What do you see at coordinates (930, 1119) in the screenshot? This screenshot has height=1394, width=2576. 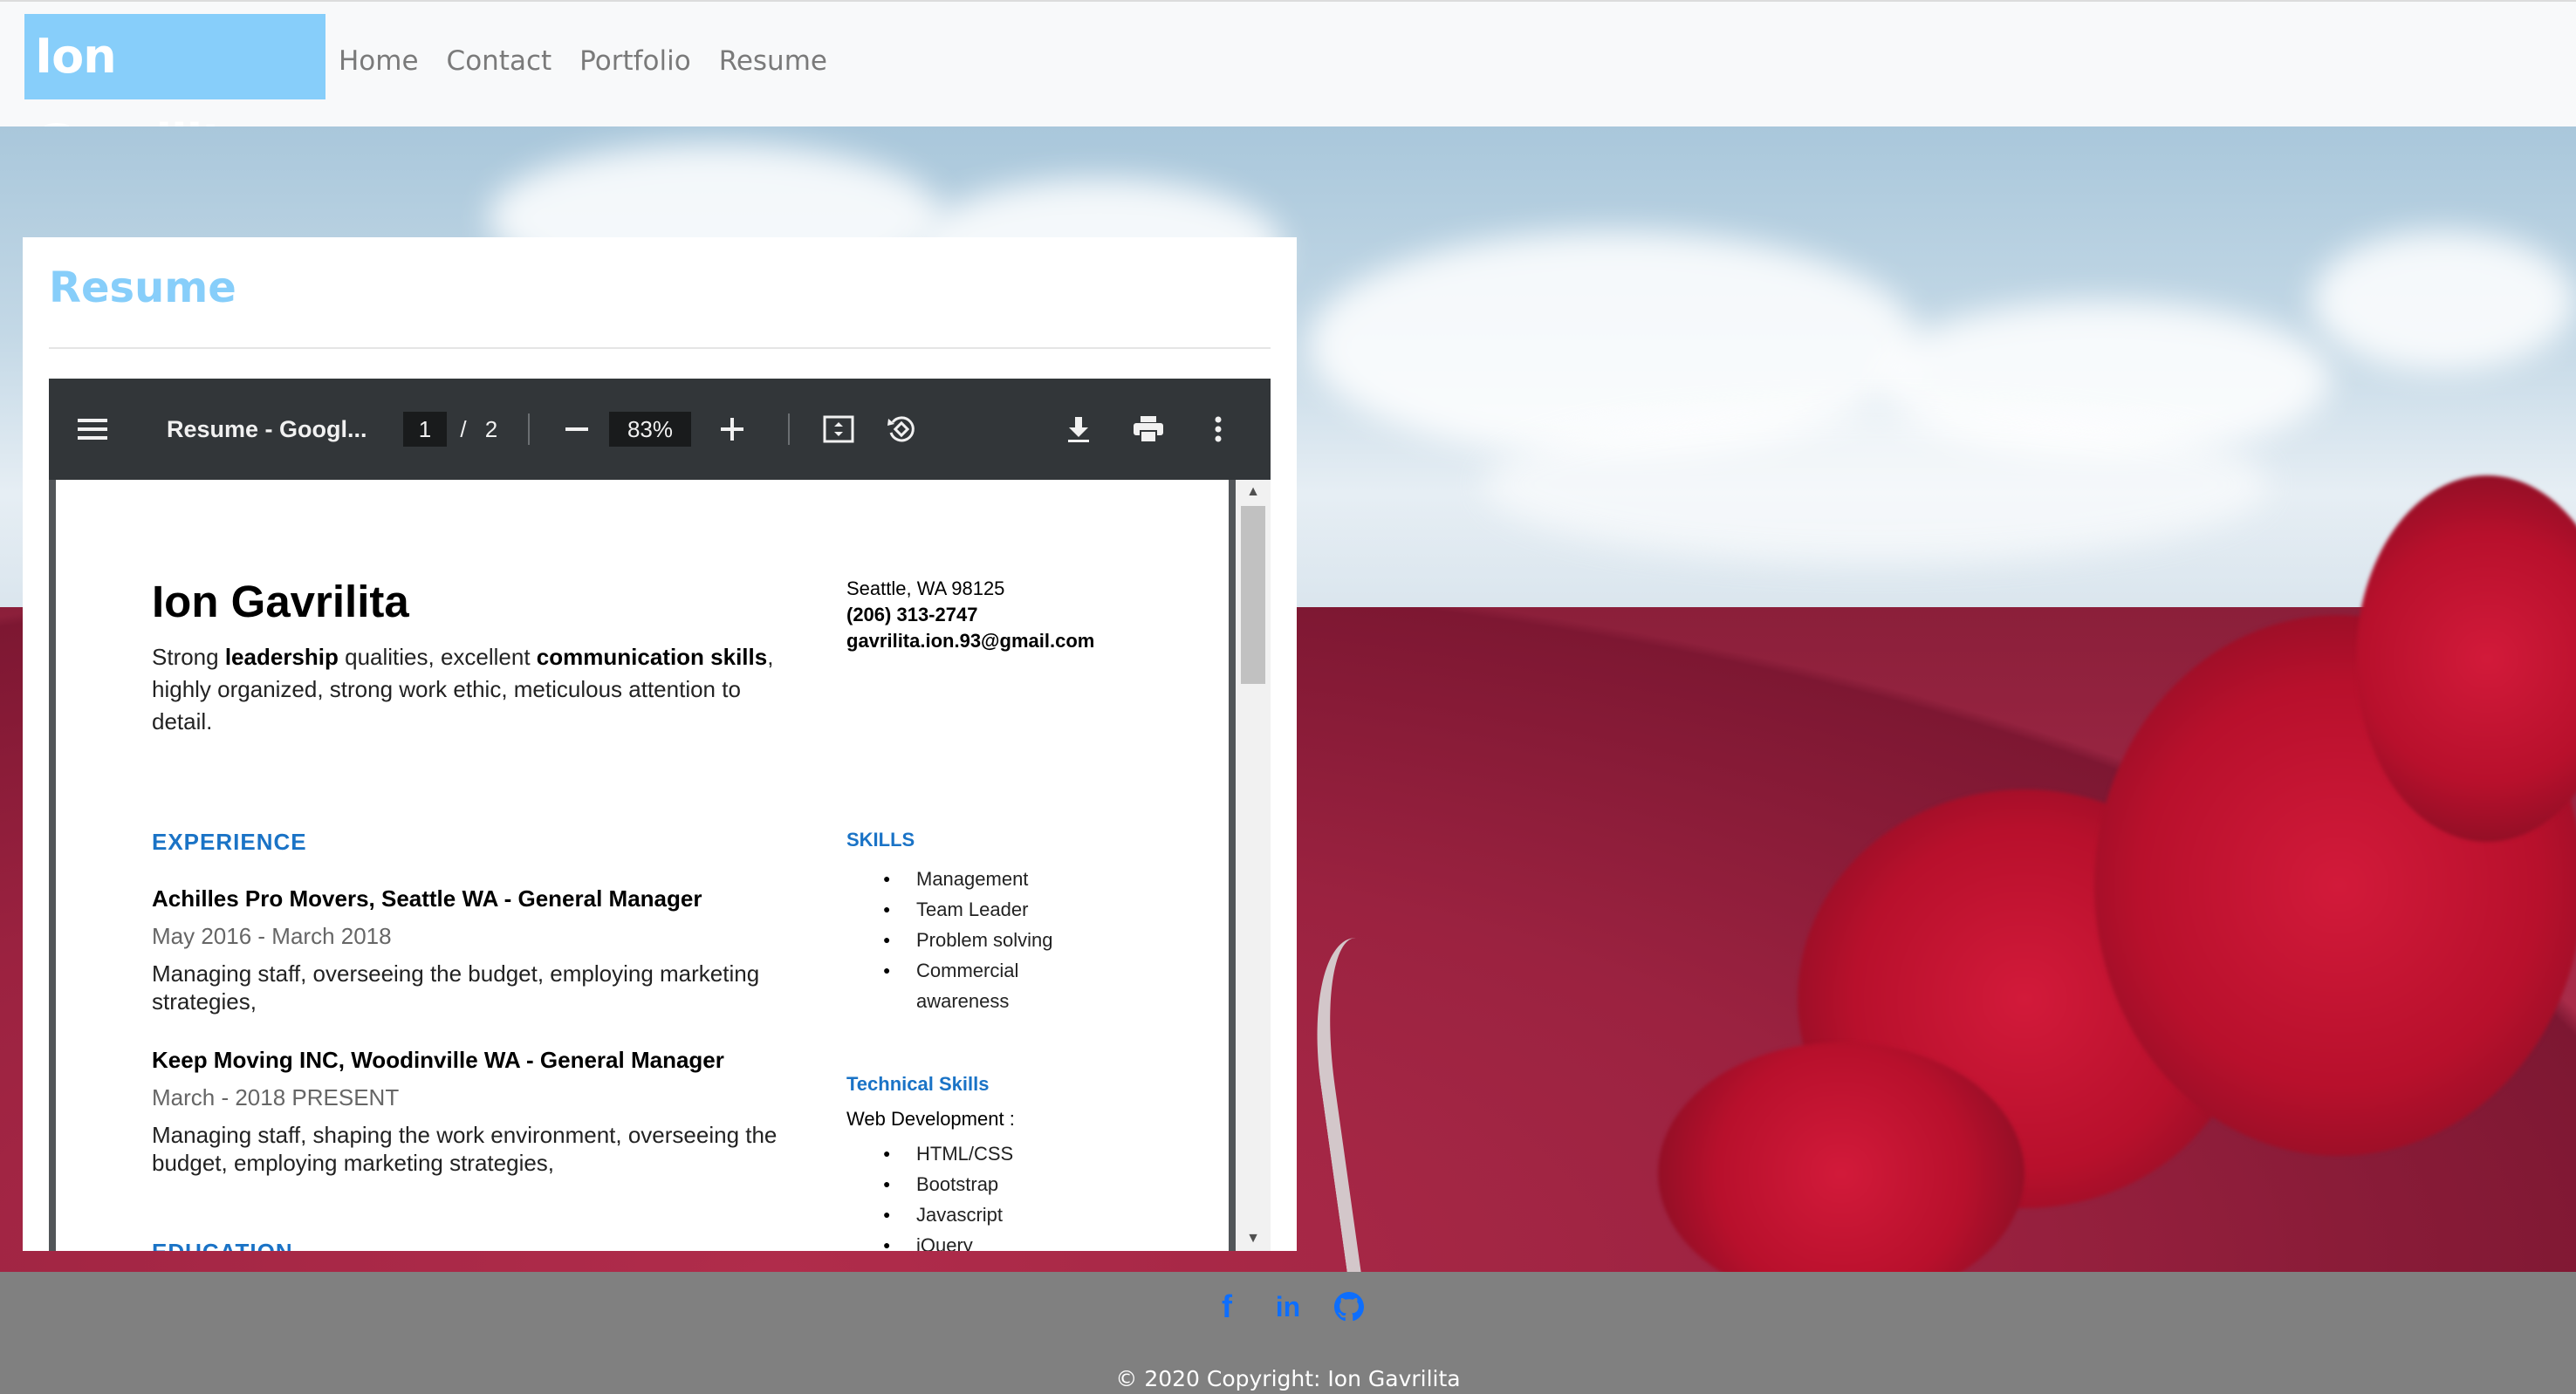 I see `web-development-label: Web Development :` at bounding box center [930, 1119].